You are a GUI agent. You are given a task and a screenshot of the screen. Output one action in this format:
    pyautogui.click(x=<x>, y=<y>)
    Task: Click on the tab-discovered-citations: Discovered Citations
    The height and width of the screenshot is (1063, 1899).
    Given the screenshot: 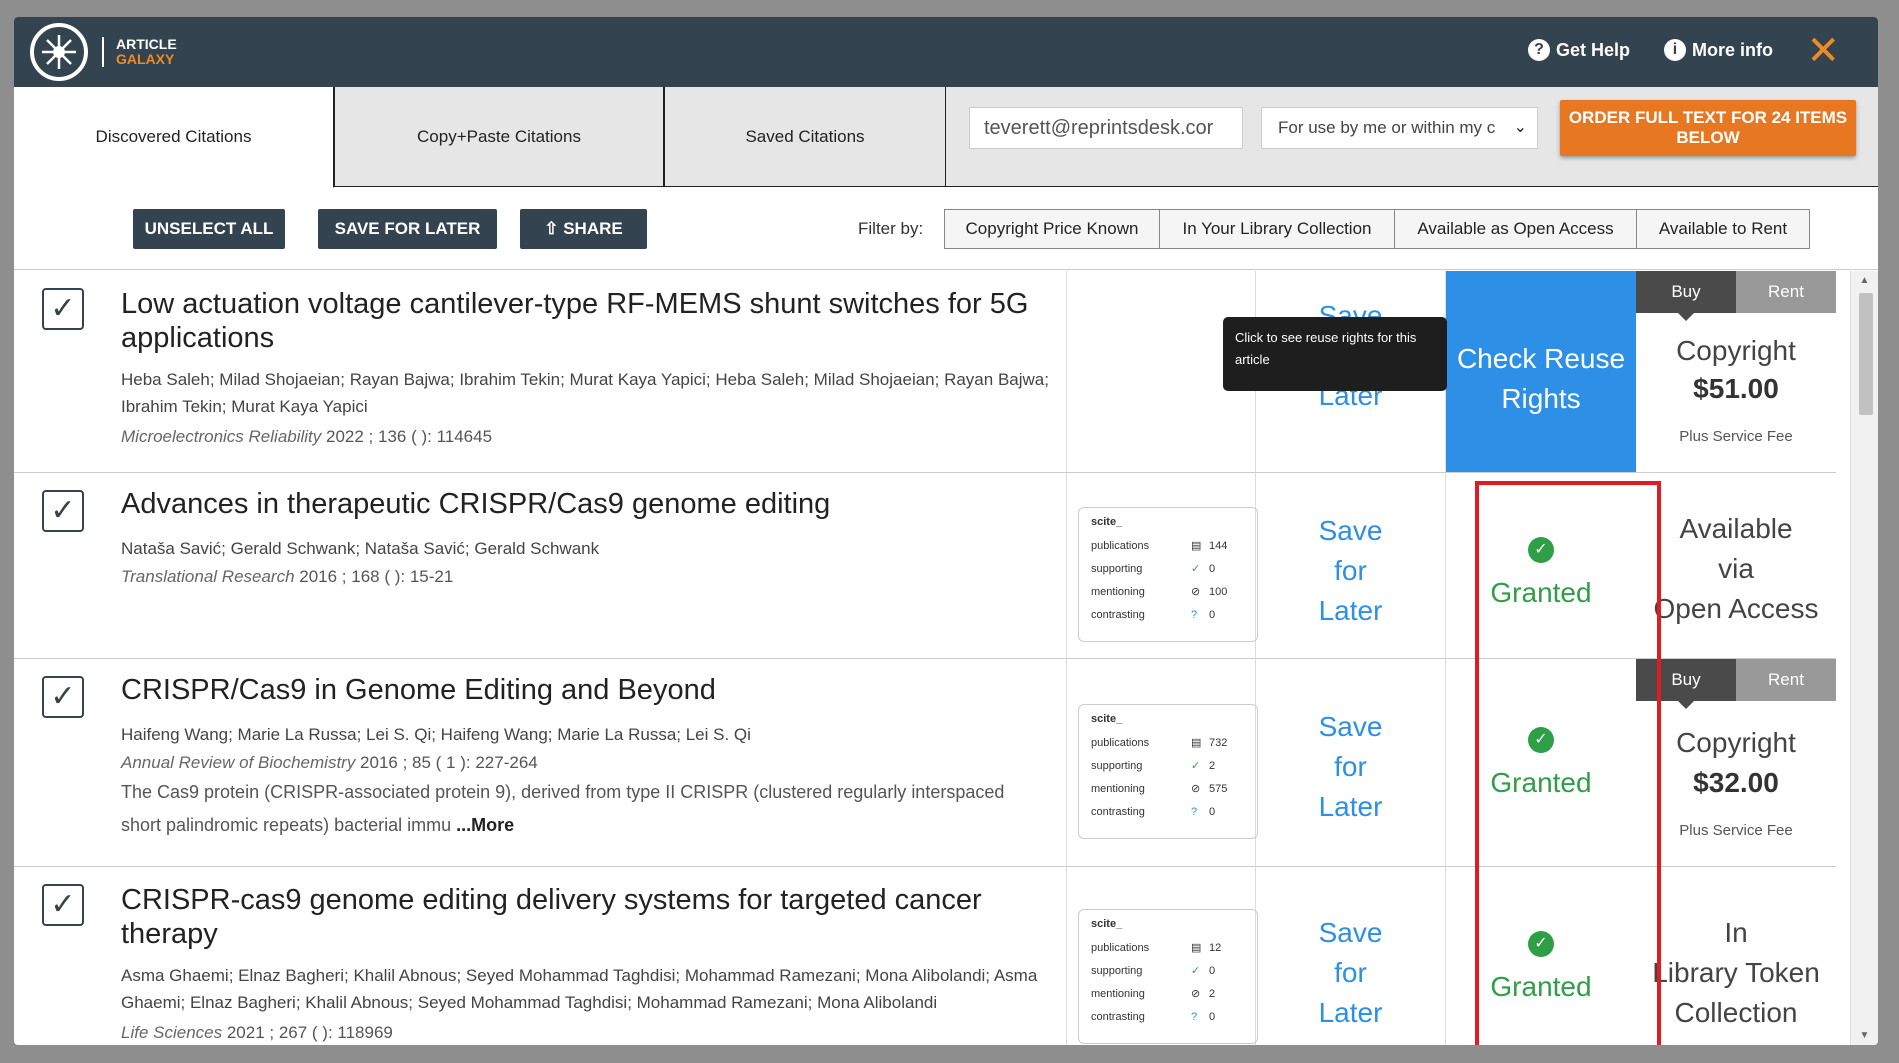 What is the action you would take?
    pyautogui.click(x=174, y=137)
    